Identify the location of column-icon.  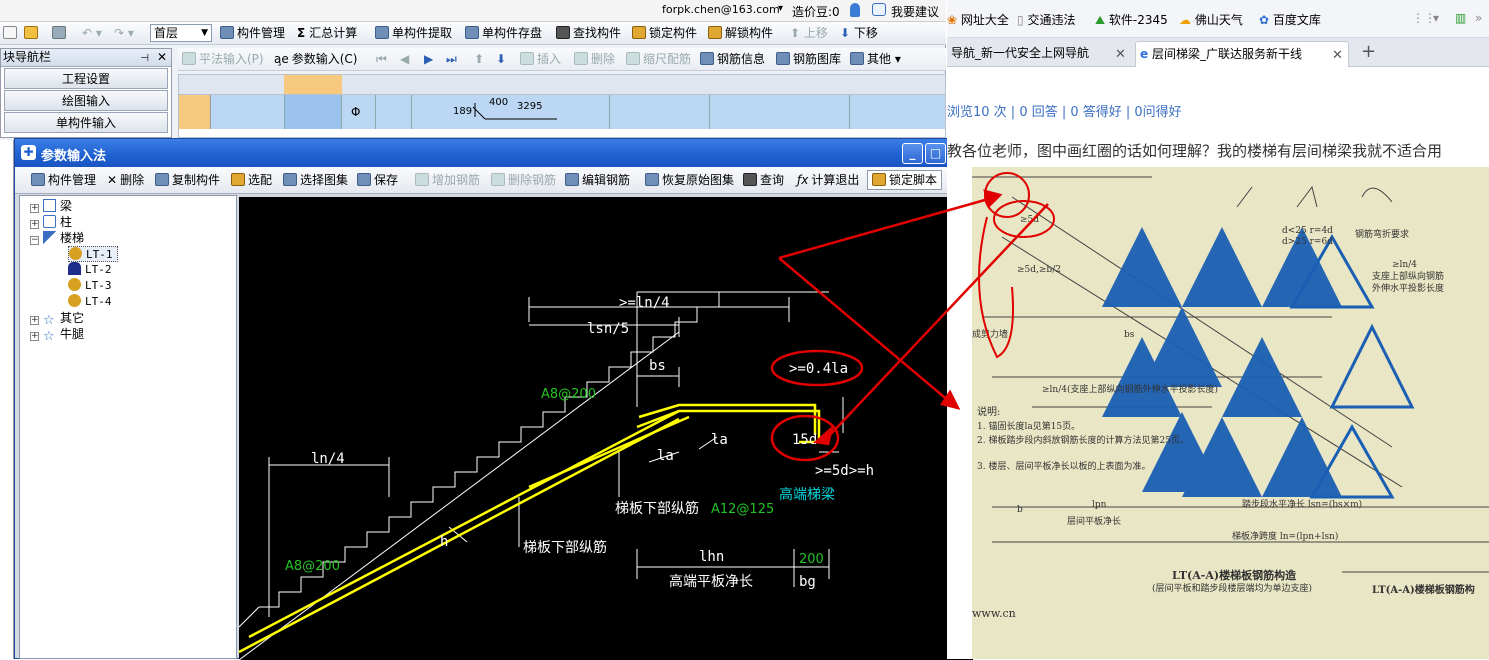
(49, 221).